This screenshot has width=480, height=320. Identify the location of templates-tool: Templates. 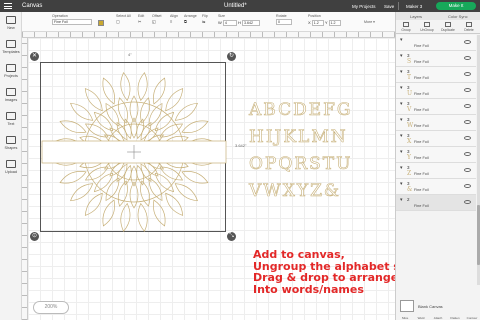
(11, 47).